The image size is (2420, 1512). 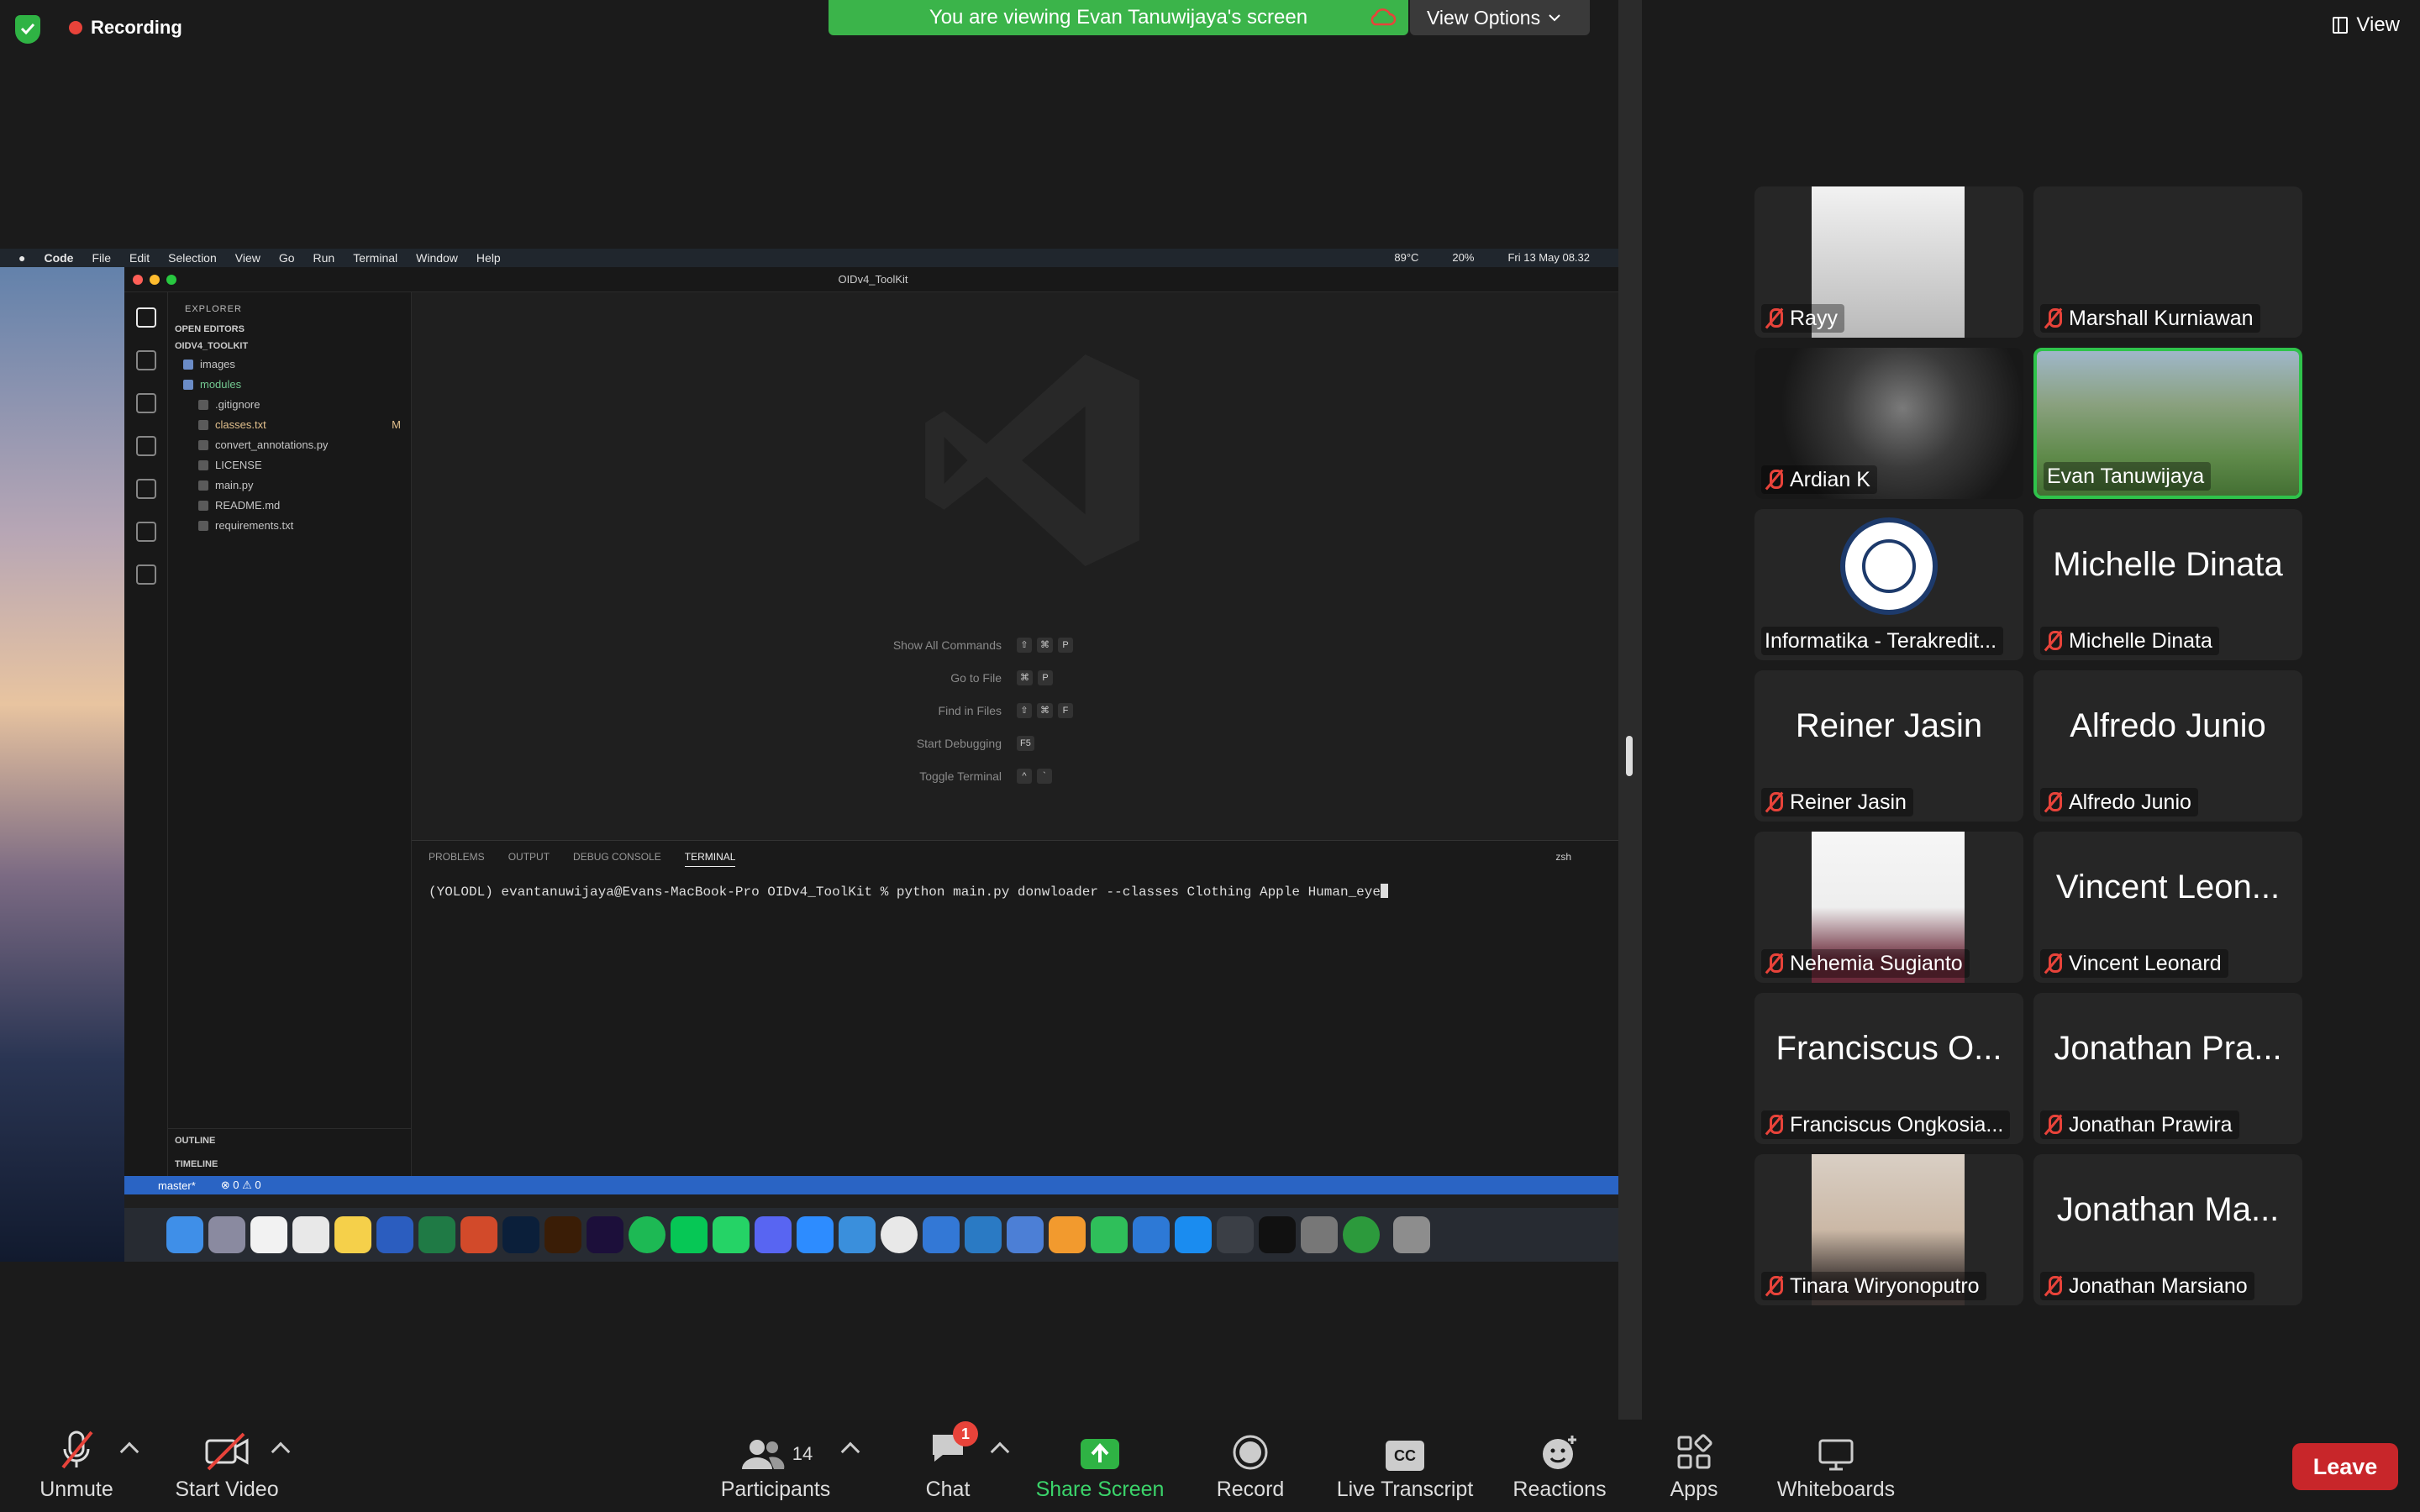 What do you see at coordinates (1405, 1489) in the screenshot?
I see `live-transcript-label: Live Transcript` at bounding box center [1405, 1489].